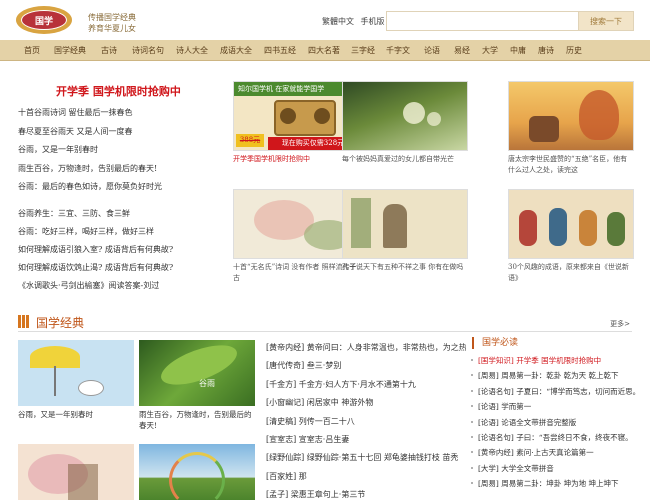  Describe the element at coordinates (95, 271) in the screenshot. I see `promo-link: 如何理解成语饮鸩止渴? 成语背后有何典故?` at that location.